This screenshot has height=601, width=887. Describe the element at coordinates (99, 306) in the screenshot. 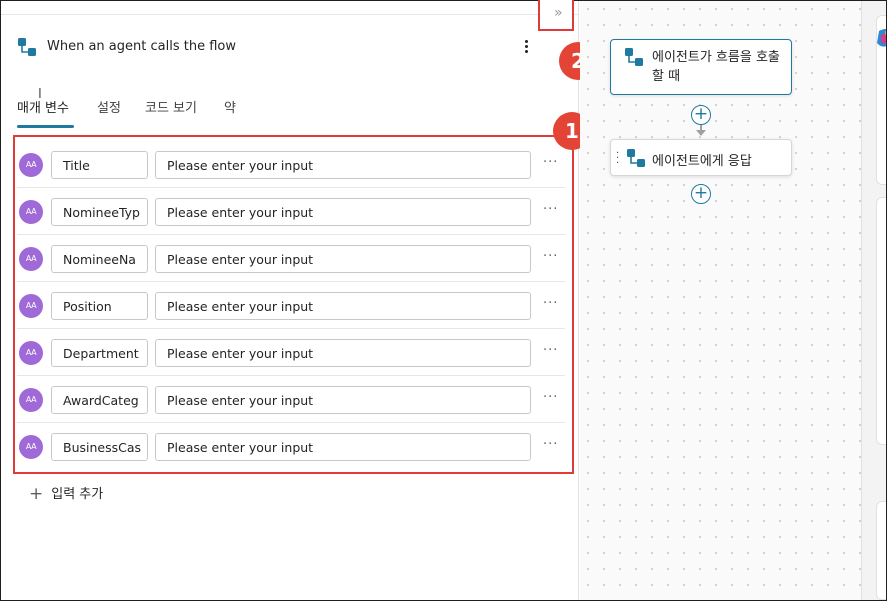

I see `parameter-name-input: Position` at that location.